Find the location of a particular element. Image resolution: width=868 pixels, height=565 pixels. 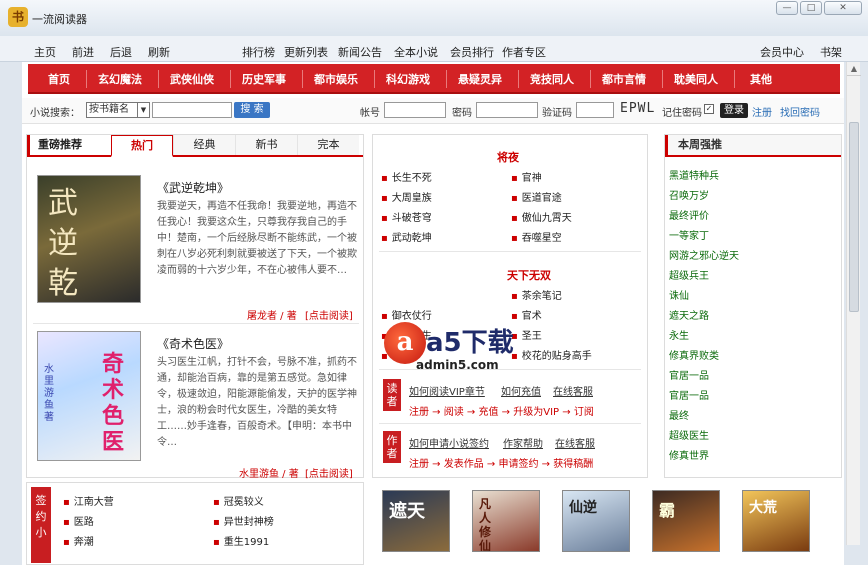

close-button: ✕ is located at coordinates (843, 8).